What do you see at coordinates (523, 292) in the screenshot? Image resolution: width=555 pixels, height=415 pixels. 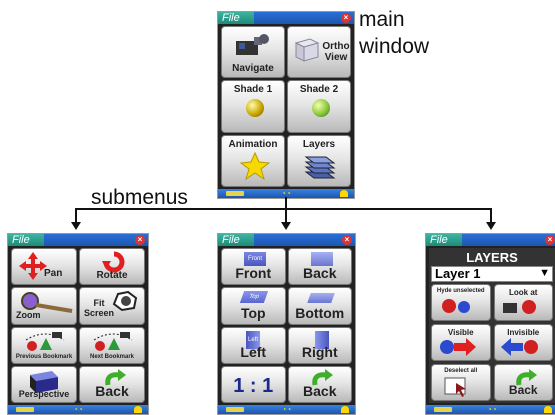 I see `look-at-label: Look at` at bounding box center [523, 292].